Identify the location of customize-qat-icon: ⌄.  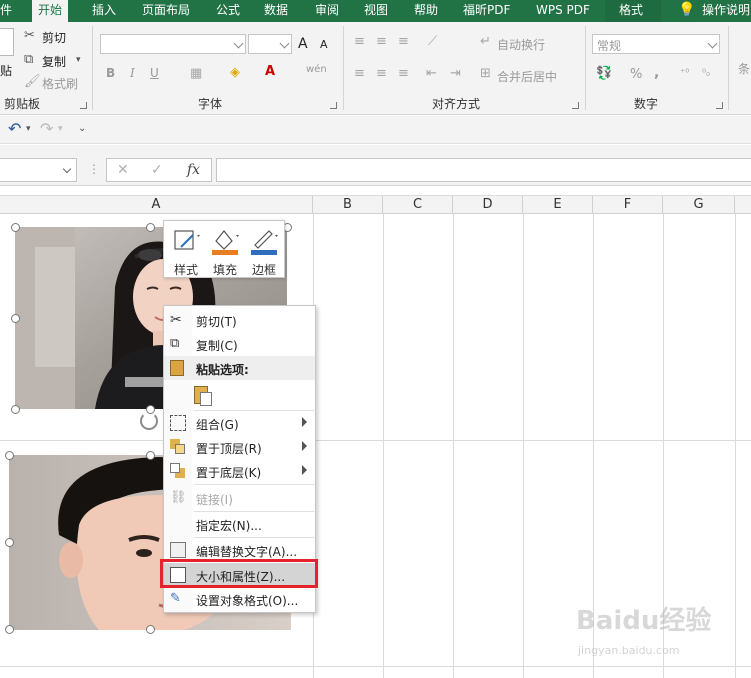
(82, 128).